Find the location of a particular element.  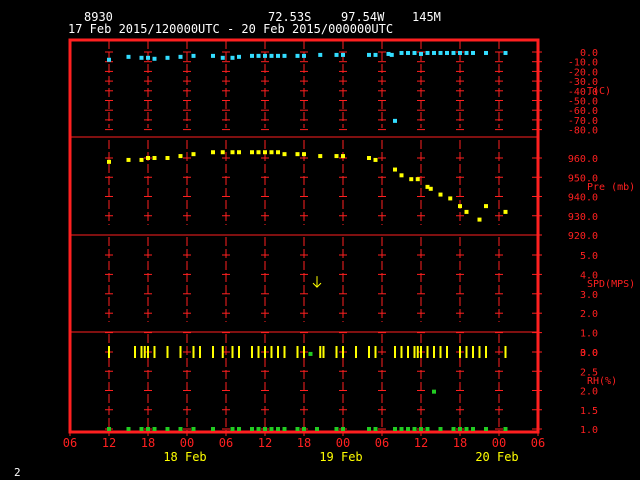

x-tick-label: 12 is located at coordinates (265, 443).